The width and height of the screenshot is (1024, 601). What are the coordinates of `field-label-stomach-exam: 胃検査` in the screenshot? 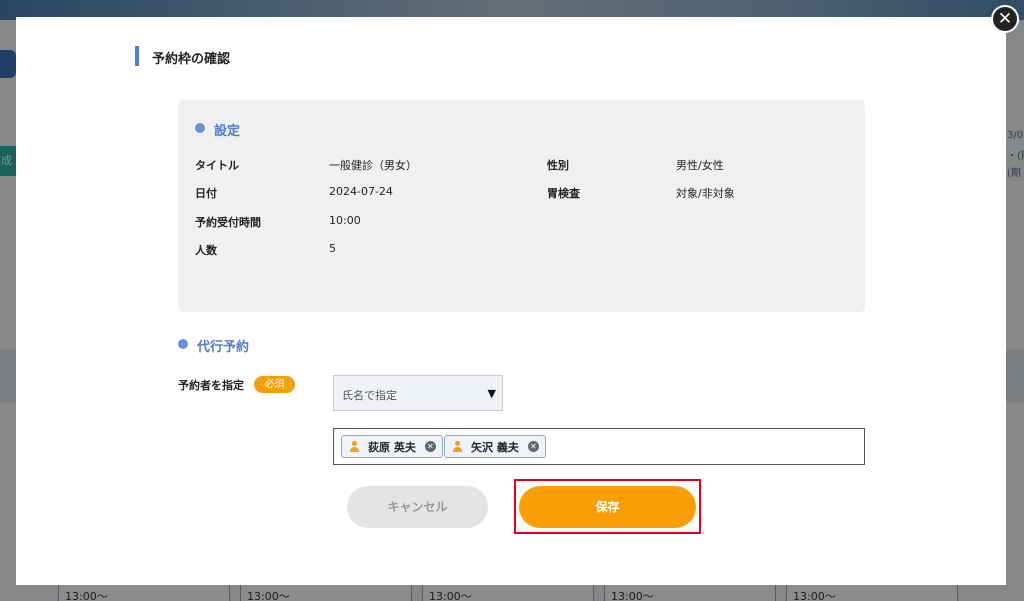 It's located at (563, 193).